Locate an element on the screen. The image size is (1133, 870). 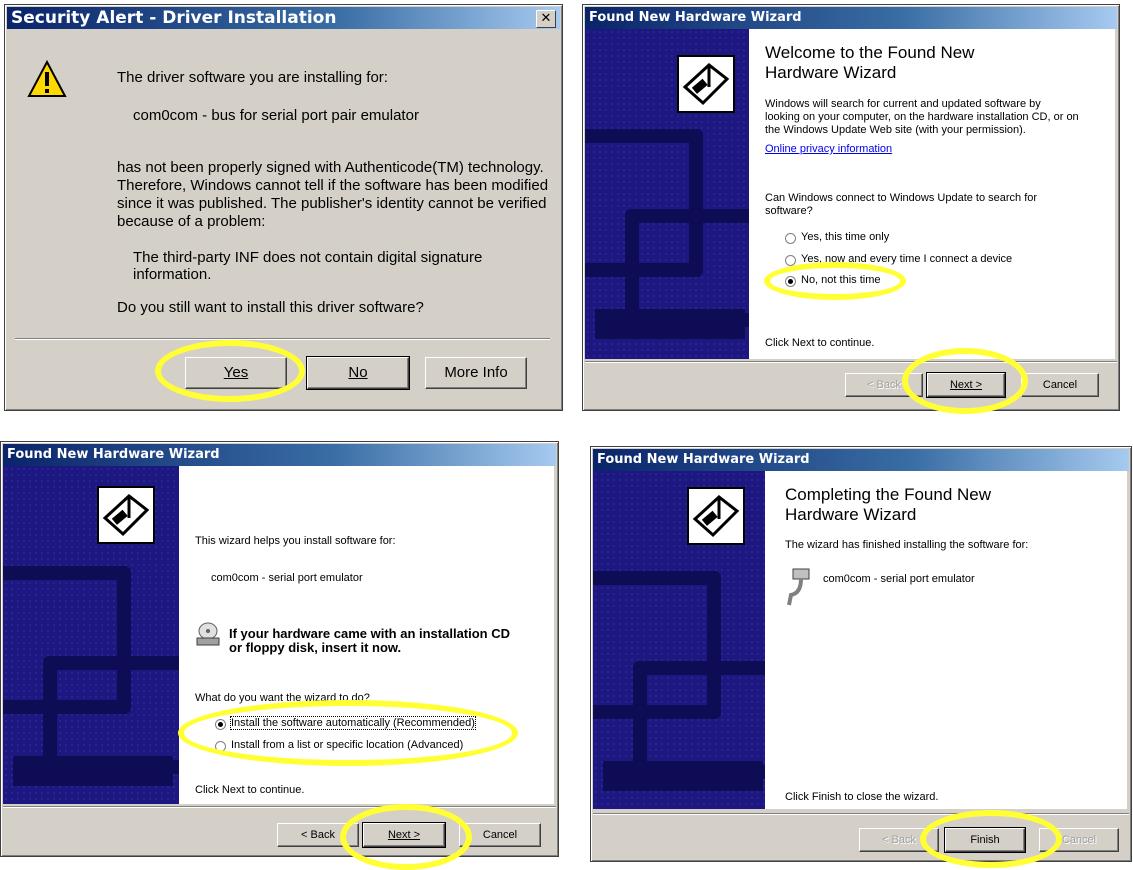
cancel-button: Cancel is located at coordinates (1060, 385).